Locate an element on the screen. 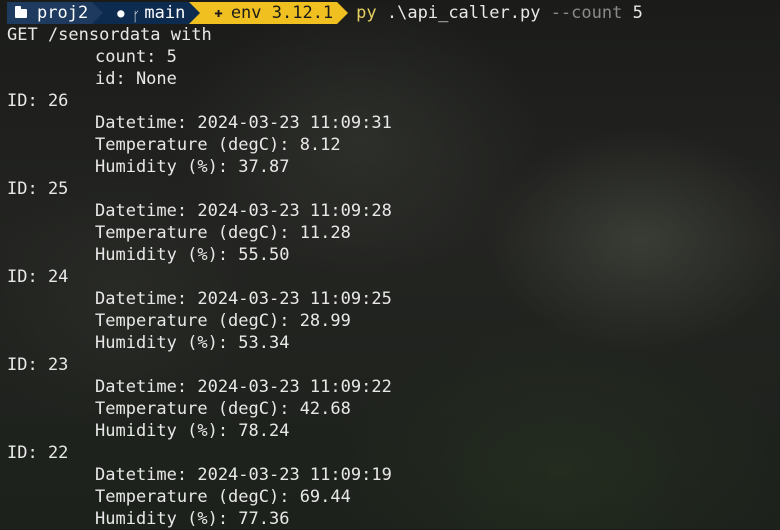  record-id: ID: 23 is located at coordinates (38, 365).